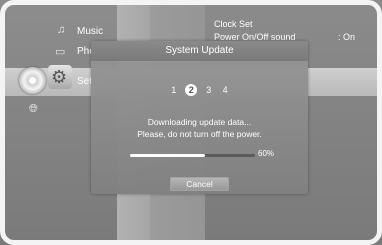 The width and height of the screenshot is (382, 245). I want to click on status-message-line2: Please, do not turn off the power., so click(199, 134).